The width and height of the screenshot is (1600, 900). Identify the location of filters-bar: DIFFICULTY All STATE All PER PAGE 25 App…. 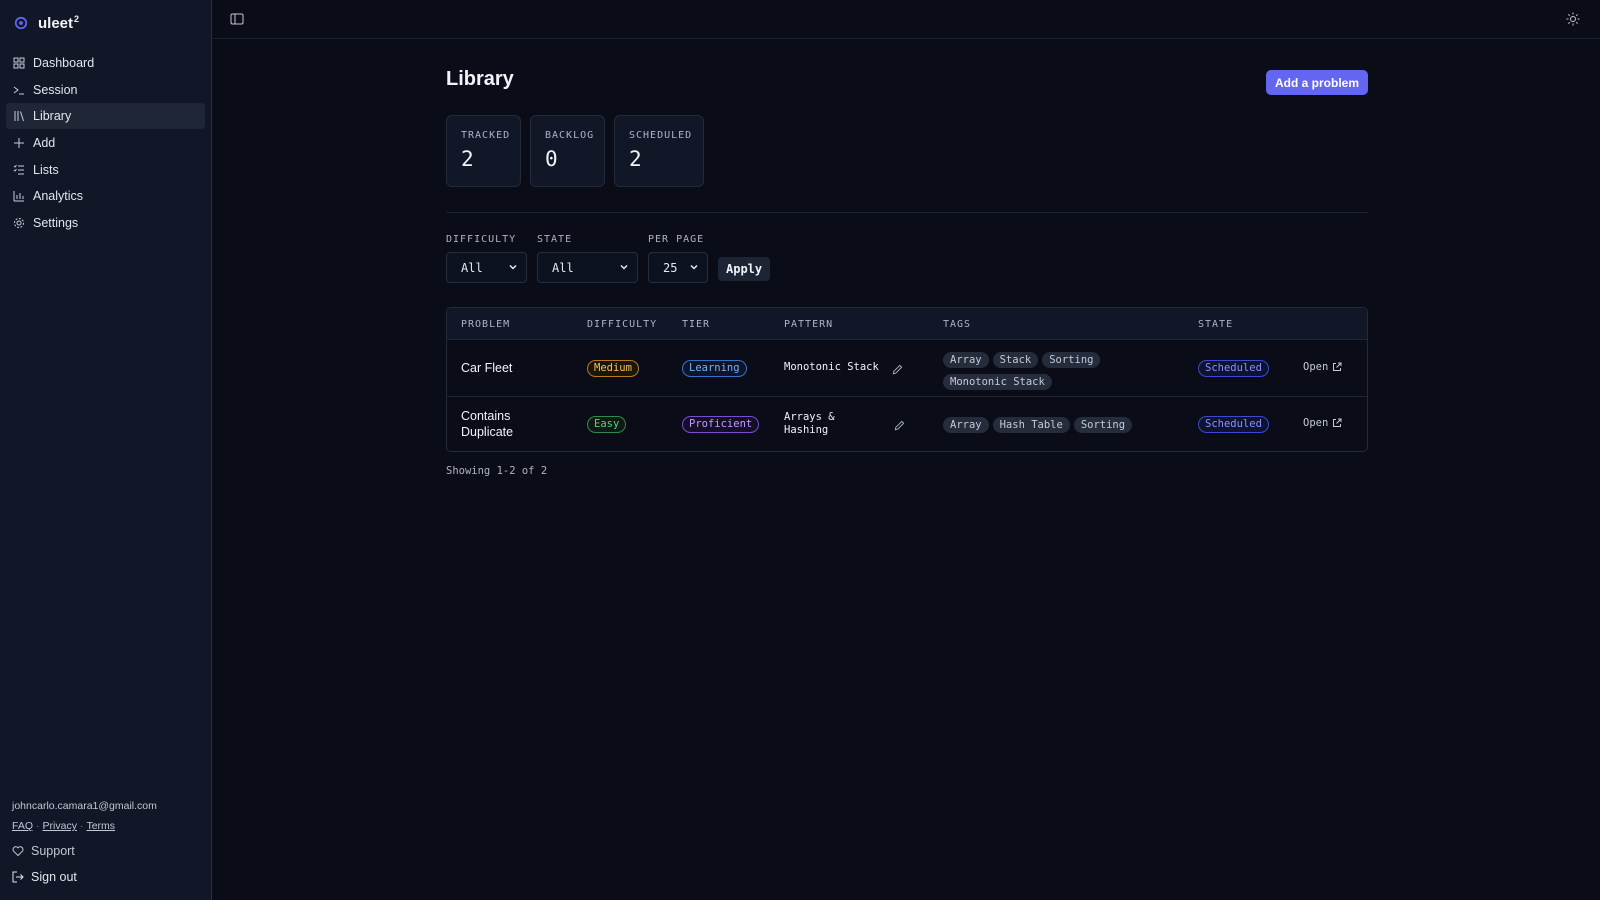
(608, 258).